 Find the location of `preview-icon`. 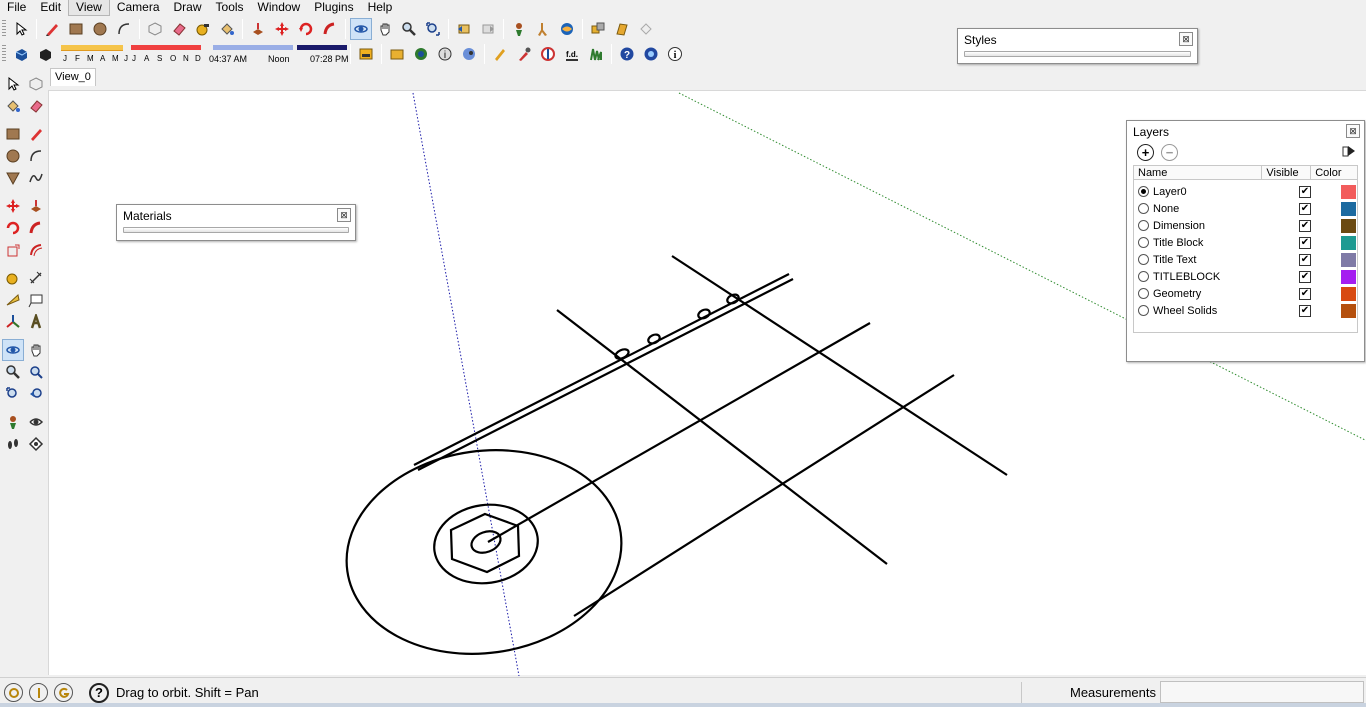

preview-icon is located at coordinates (366, 54).